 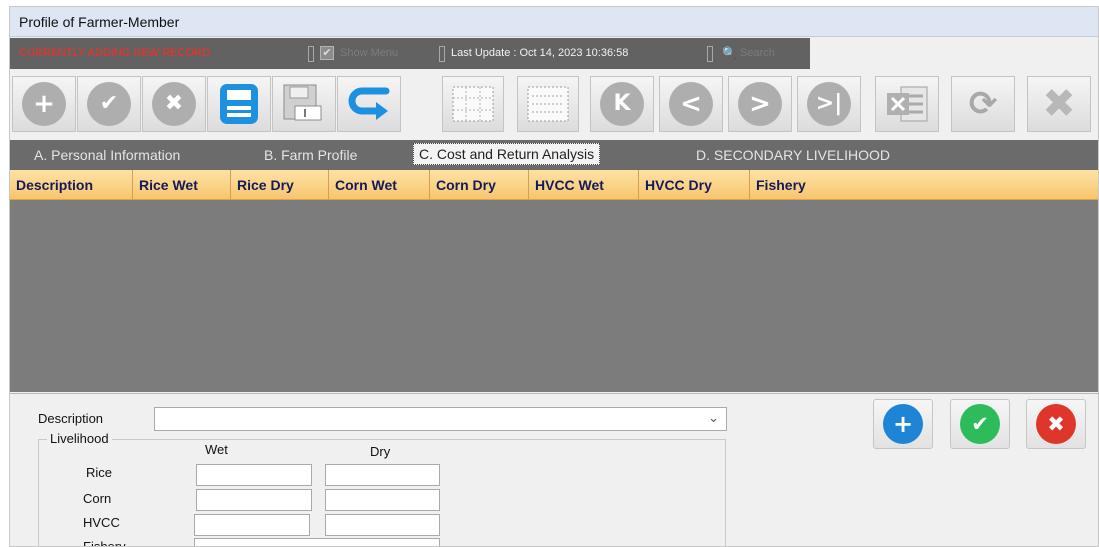 I want to click on description-combobox: ⌄, so click(x=440, y=419).